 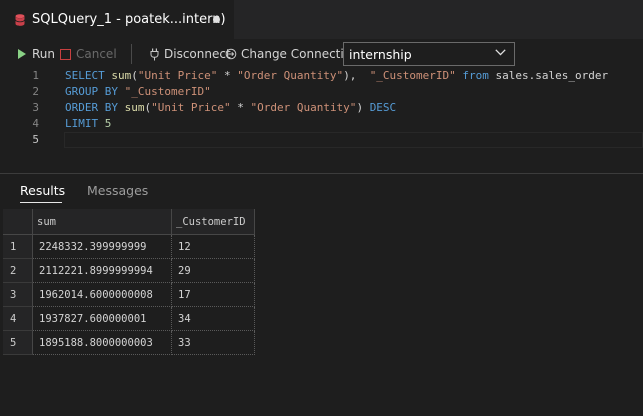 What do you see at coordinates (363, 107) in the screenshot?
I see `code-token: )` at bounding box center [363, 107].